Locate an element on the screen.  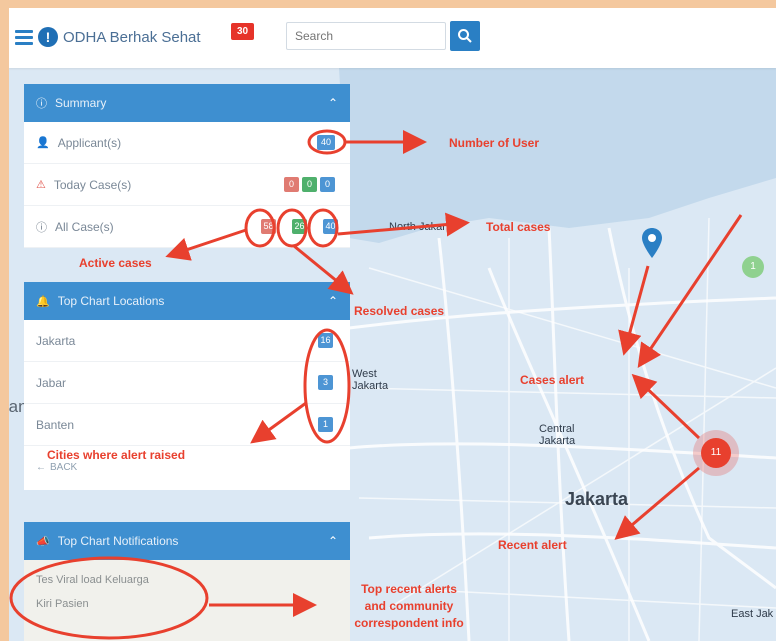
annotation-active-cases: Active cases is located at coordinates (115, 263).